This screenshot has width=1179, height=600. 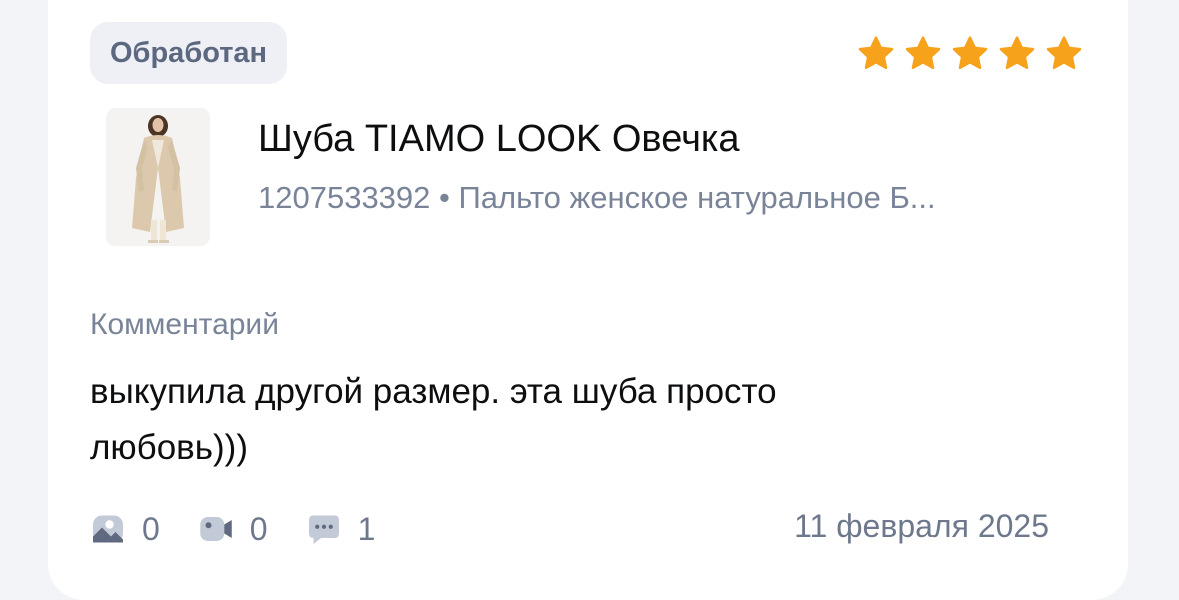 I want to click on product-photo, so click(x=158, y=177).